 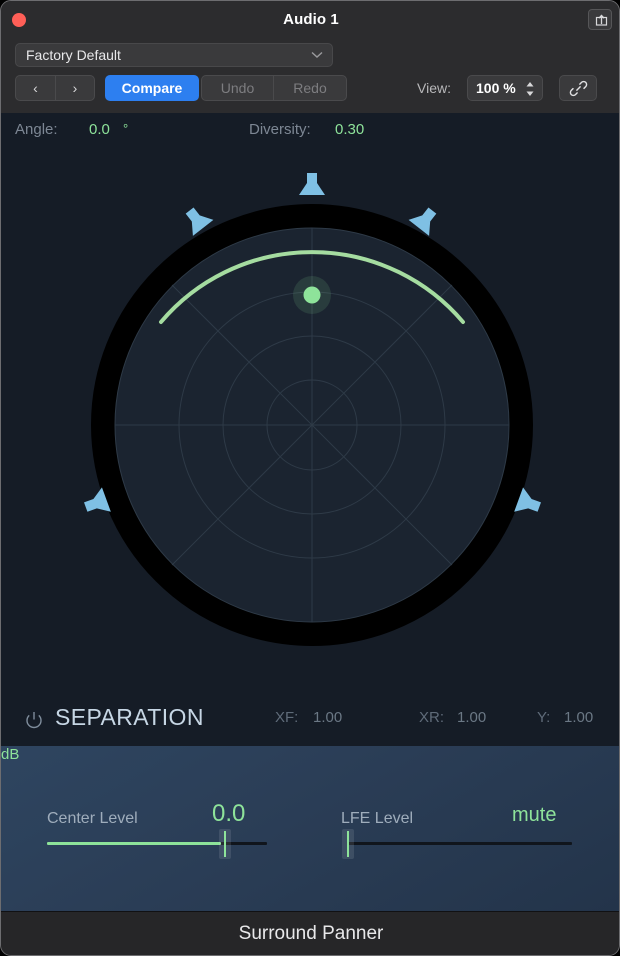 What do you see at coordinates (174, 55) in the screenshot?
I see `preset-dropdown: Factory Default` at bounding box center [174, 55].